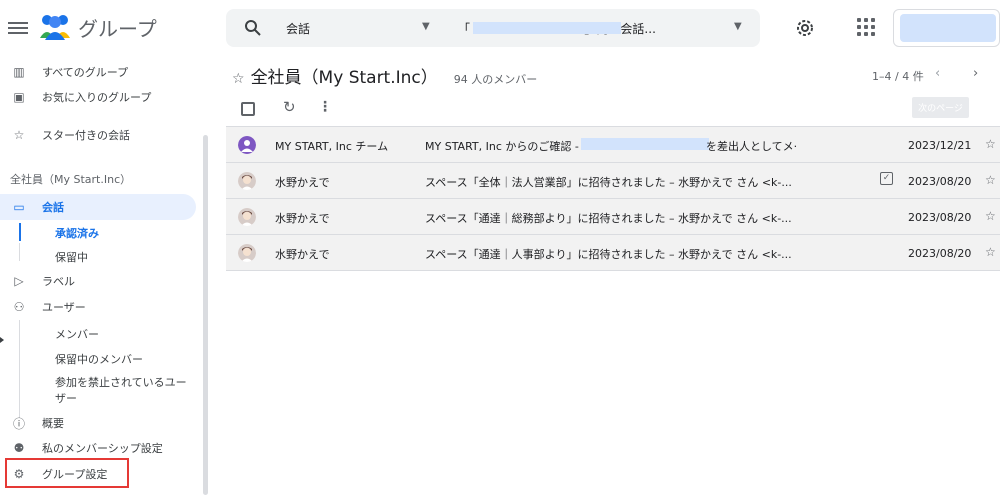 The height and width of the screenshot is (499, 1000). I want to click on info-icon: ⓘ, so click(18, 423).